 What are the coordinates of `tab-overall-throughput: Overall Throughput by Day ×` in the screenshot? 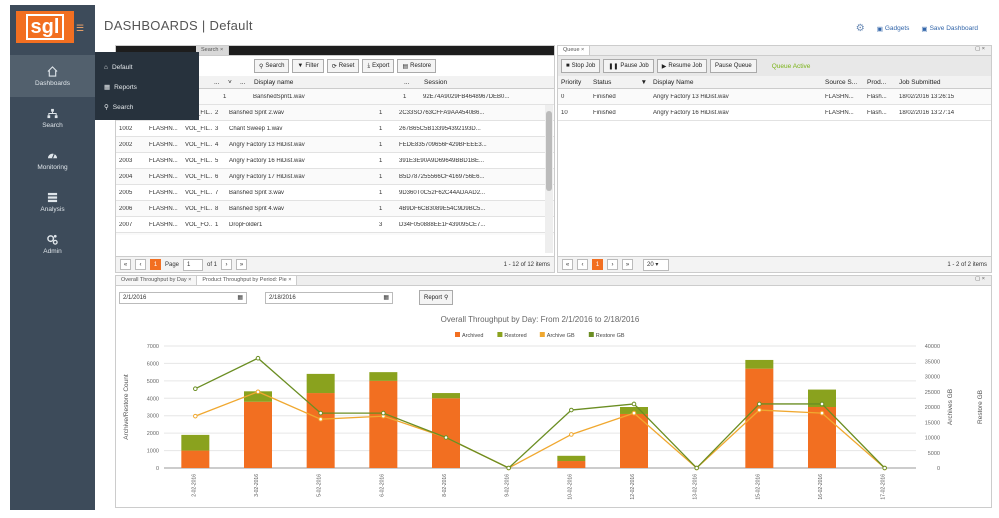 It's located at (157, 280).